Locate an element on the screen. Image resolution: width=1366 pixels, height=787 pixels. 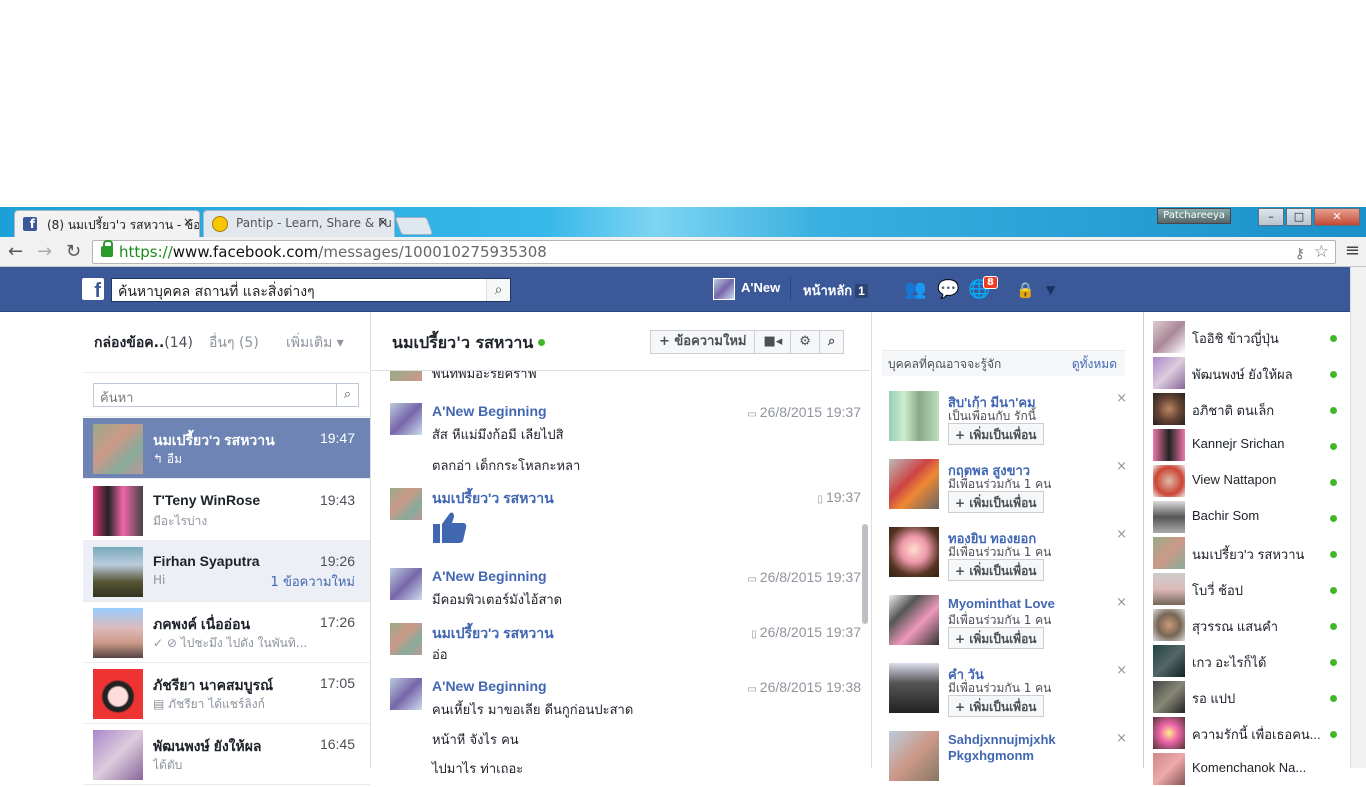
suggestion-item: Sahdjxnnujmjxhk Pkgxhgmonm × is located at coordinates (1009, 759).